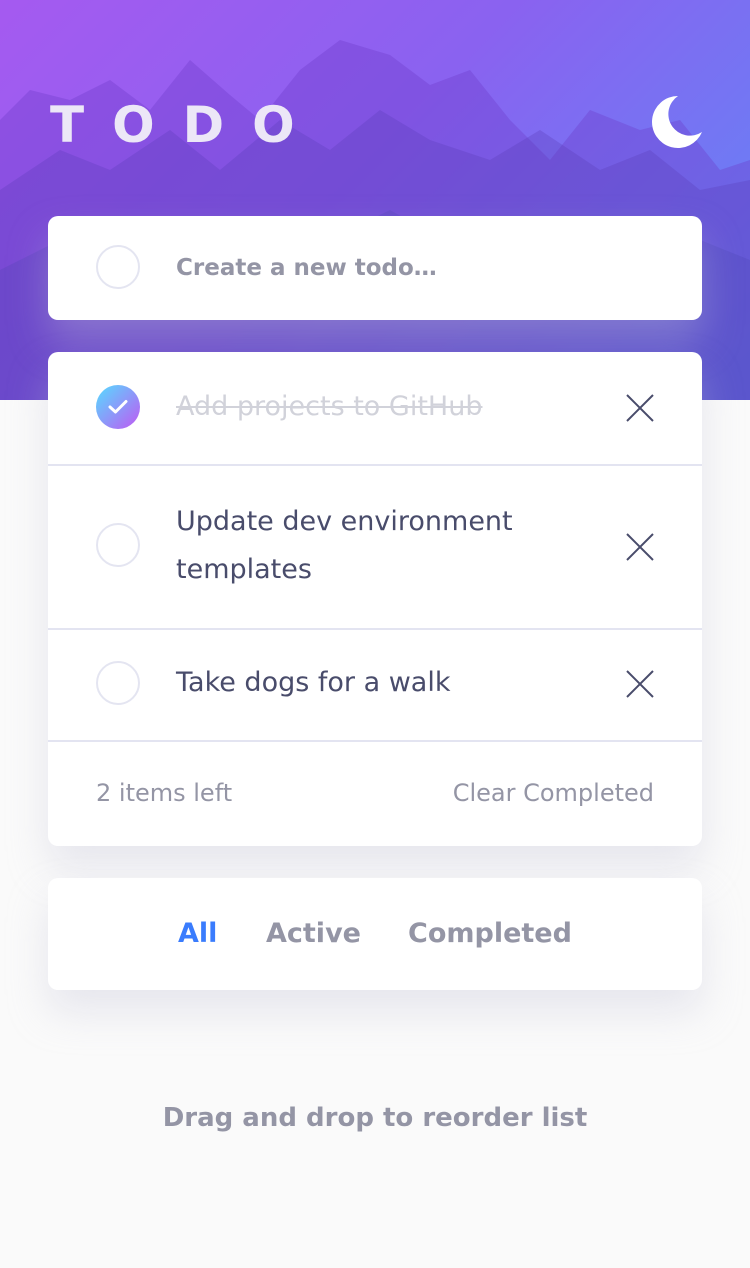 This screenshot has height=1268, width=750. Describe the element at coordinates (344, 545) in the screenshot. I see `todo-text: Update dev environment templates` at that location.